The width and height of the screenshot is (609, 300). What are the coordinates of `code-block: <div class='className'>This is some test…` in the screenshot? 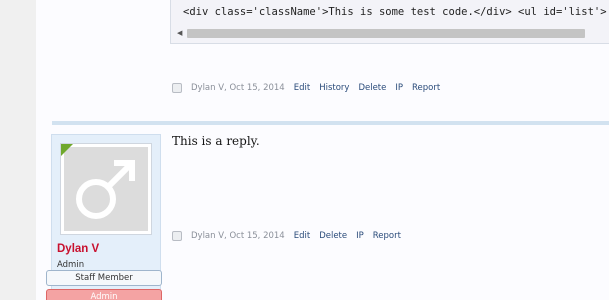 It's located at (389, 22).